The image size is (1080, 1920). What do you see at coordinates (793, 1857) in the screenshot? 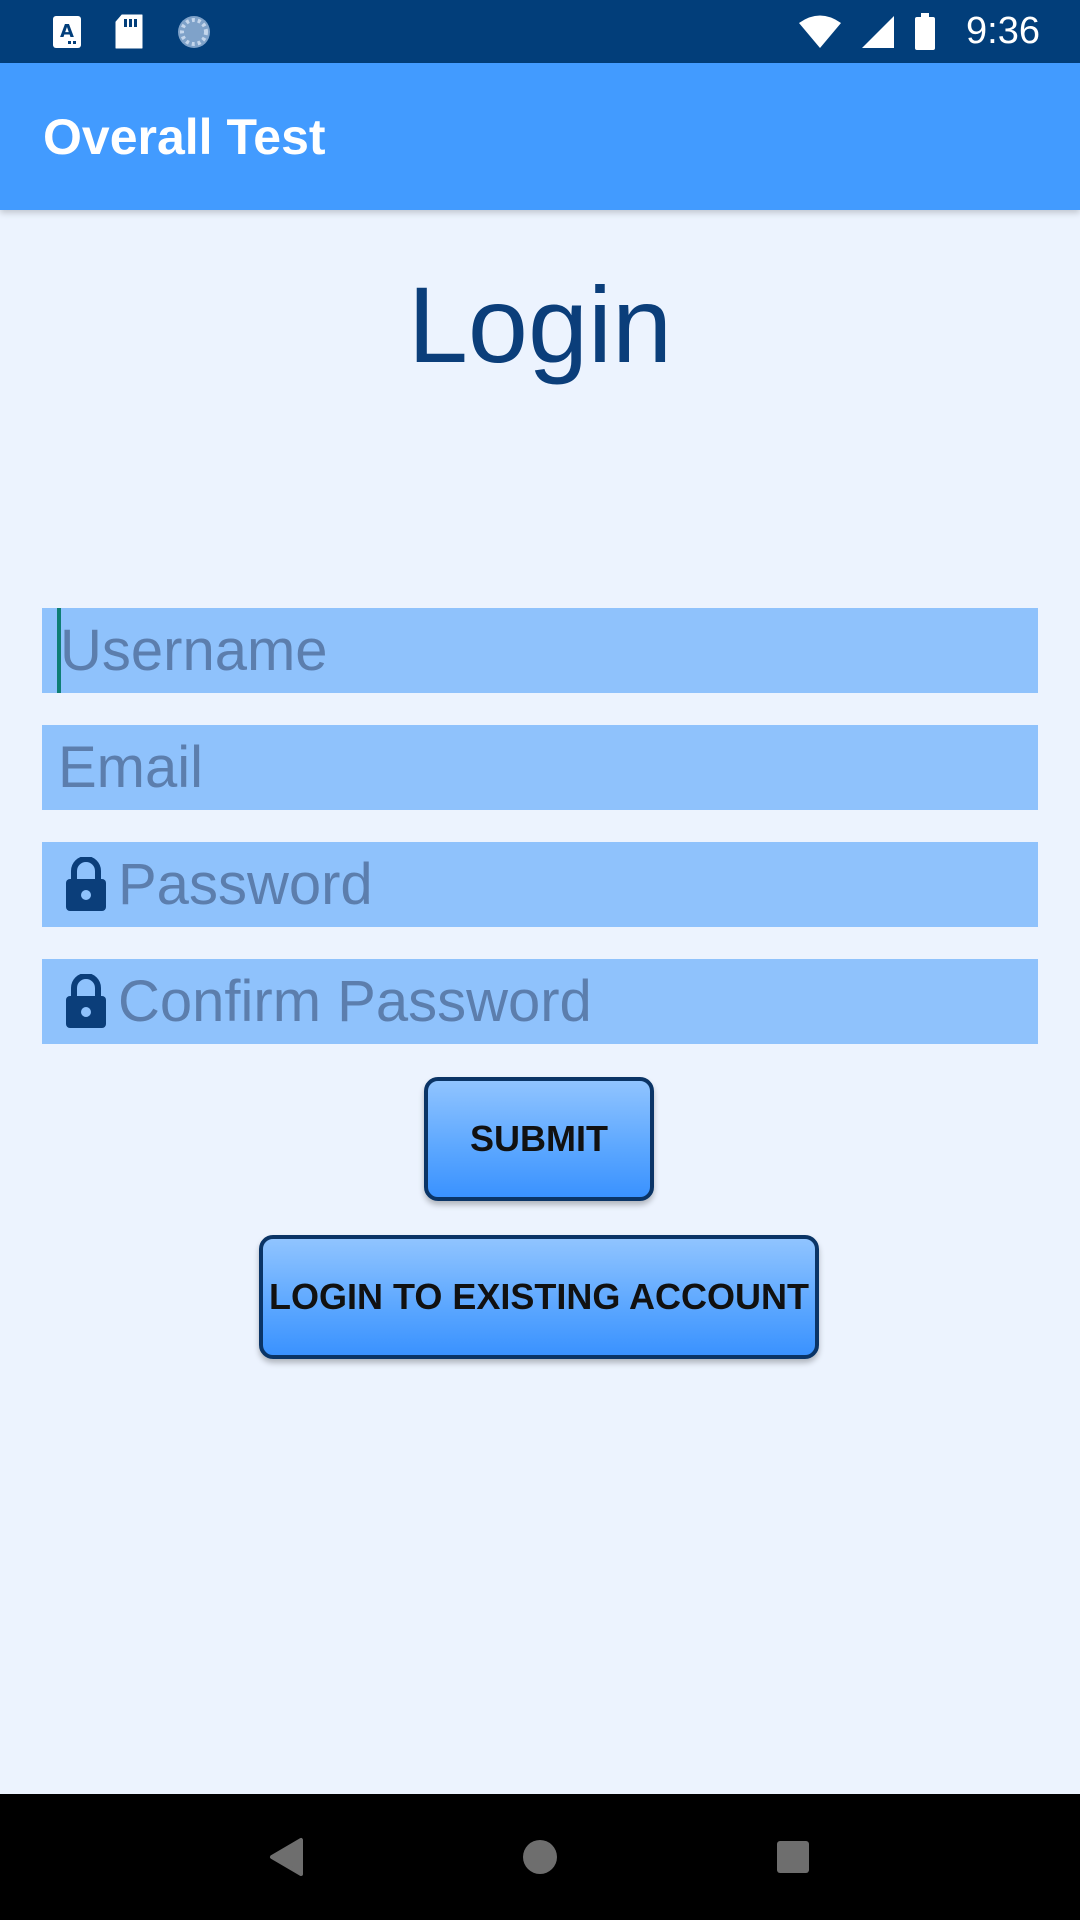
I see `recents-icon` at bounding box center [793, 1857].